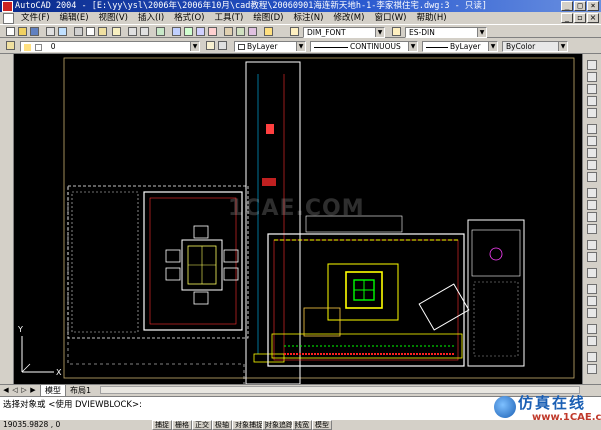  What do you see at coordinates (113, 18) in the screenshot?
I see `menu-view: 视图(V)` at bounding box center [113, 18].